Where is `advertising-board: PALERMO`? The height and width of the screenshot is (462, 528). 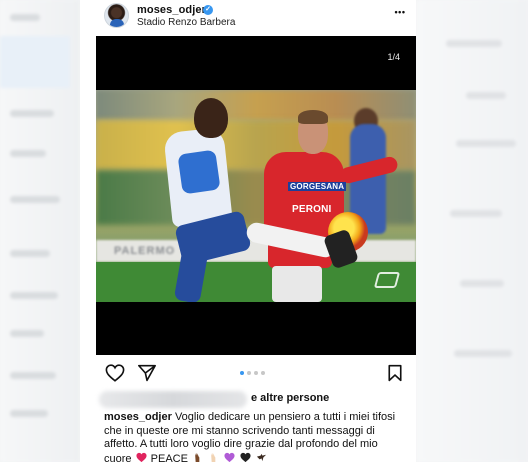
advertising-board: PALERMO is located at coordinates (256, 251).